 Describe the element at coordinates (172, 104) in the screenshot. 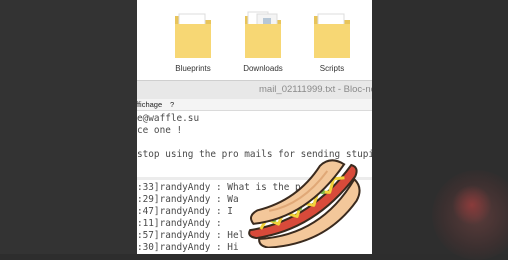

I see `menu-item-help: ?` at that location.